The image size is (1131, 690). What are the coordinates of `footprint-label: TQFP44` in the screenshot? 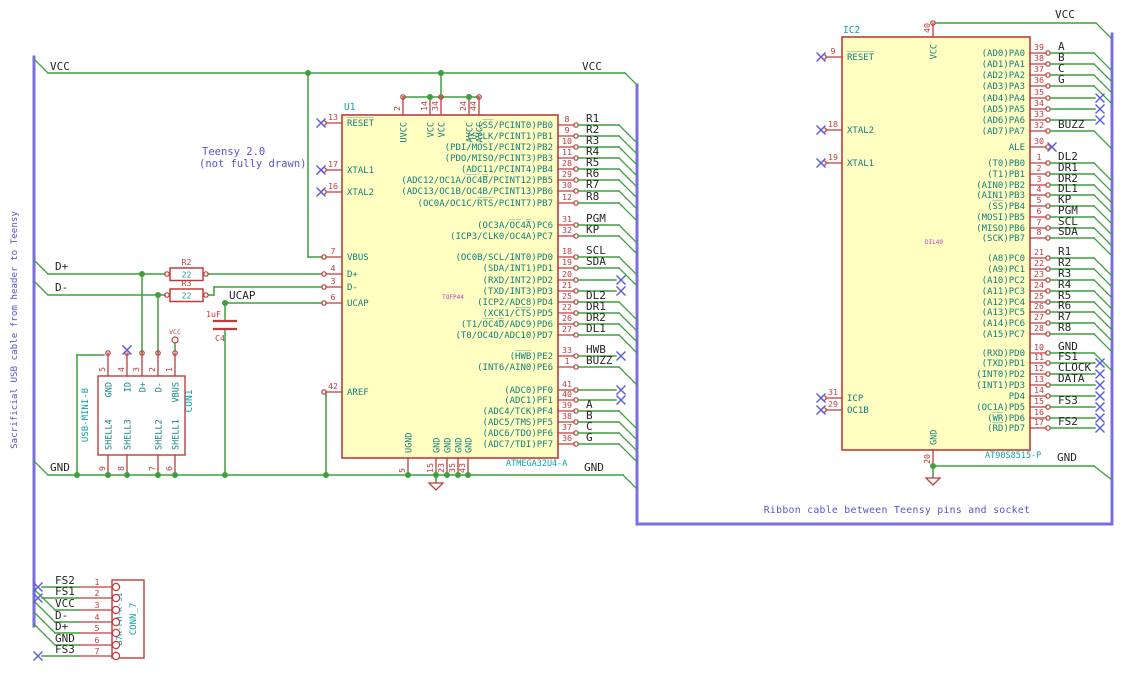 It's located at (453, 297).